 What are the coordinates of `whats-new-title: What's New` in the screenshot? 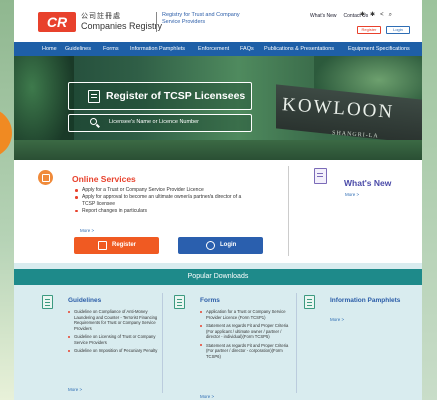 It's located at (368, 183).